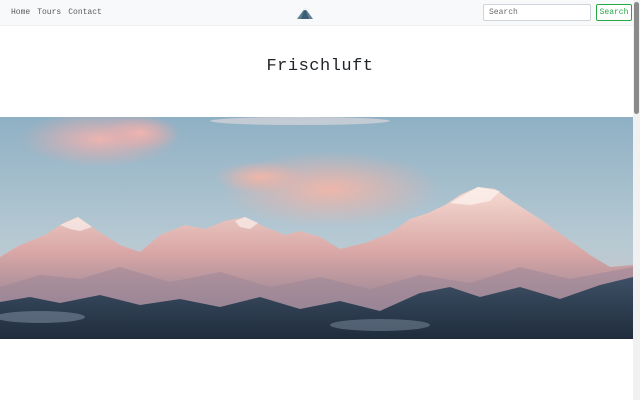 This screenshot has width=640, height=400. I want to click on scrollbar-thumb, so click(636, 58).